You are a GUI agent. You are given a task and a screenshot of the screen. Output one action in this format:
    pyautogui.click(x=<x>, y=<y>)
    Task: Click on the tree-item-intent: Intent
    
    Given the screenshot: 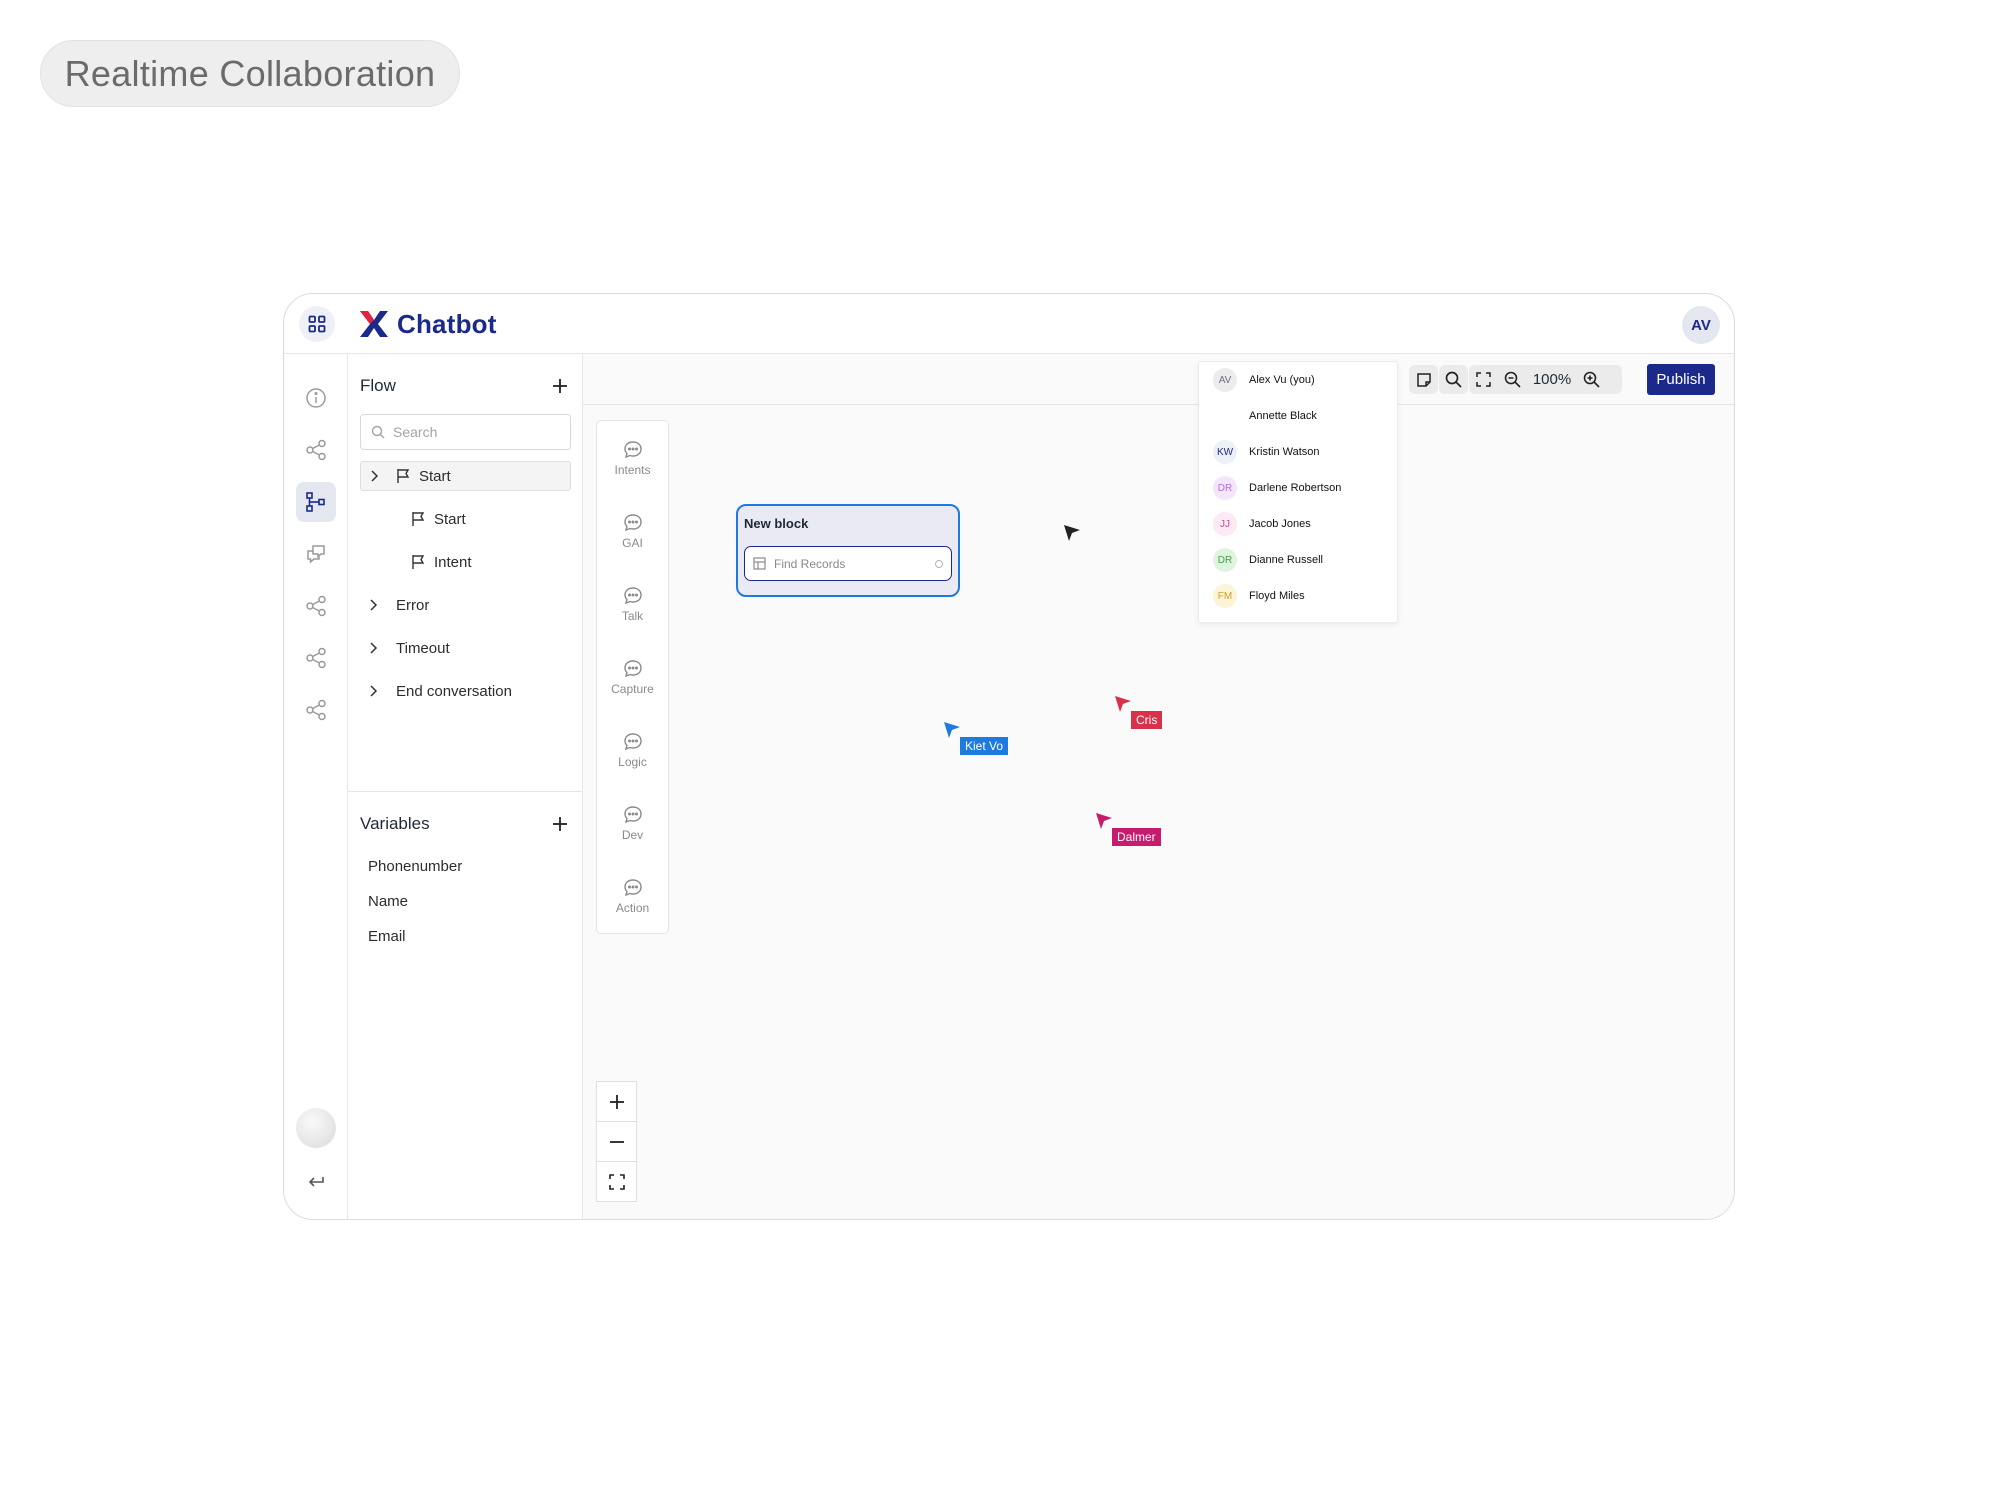 What is the action you would take?
    pyautogui.click(x=465, y=562)
    